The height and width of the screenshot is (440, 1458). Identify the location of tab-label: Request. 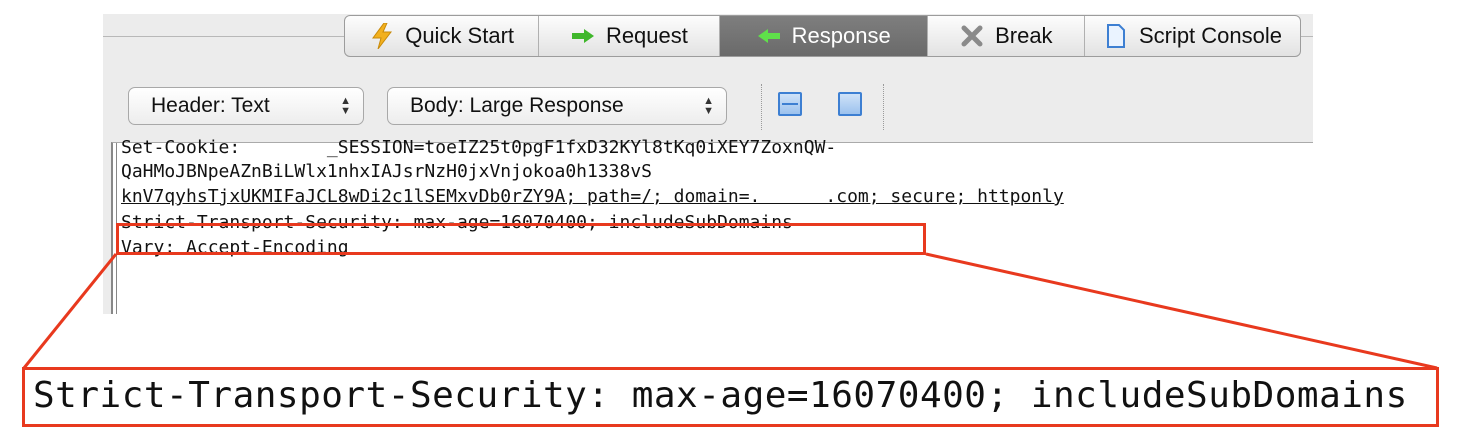
(646, 35).